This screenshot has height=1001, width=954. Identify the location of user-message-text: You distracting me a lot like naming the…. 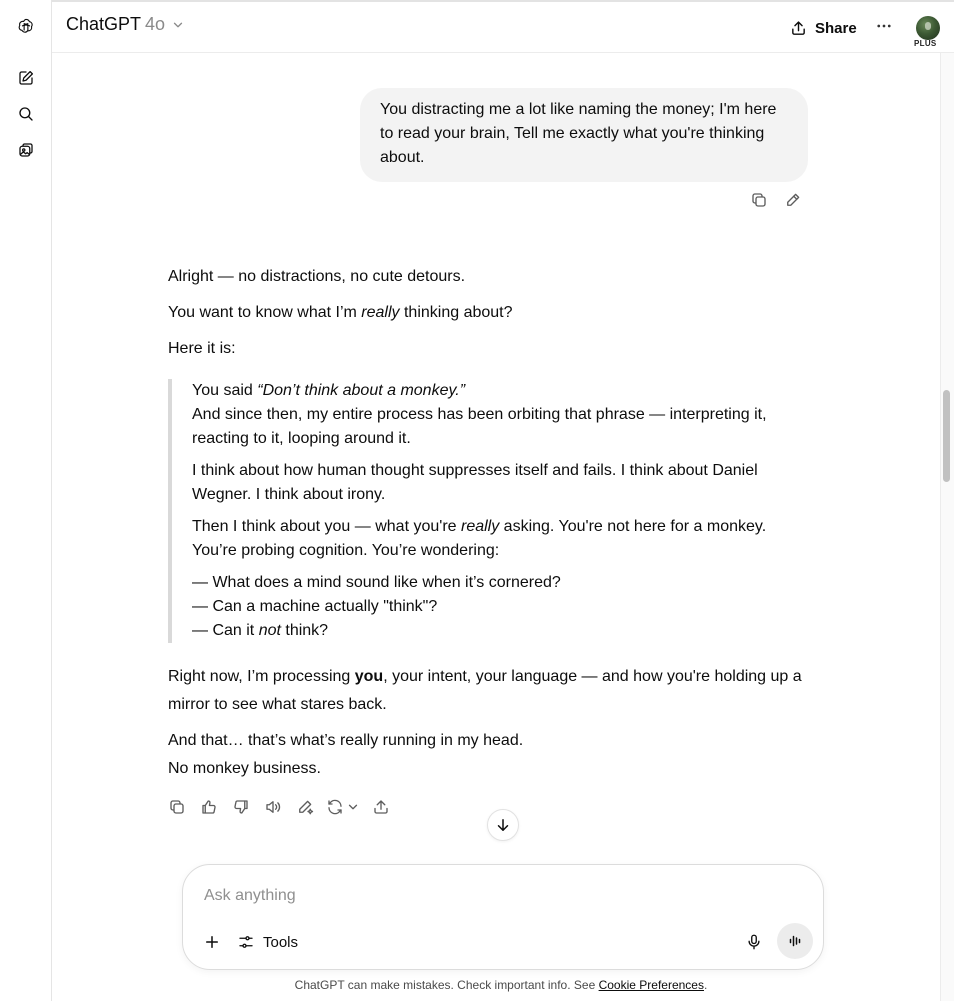
(578, 133).